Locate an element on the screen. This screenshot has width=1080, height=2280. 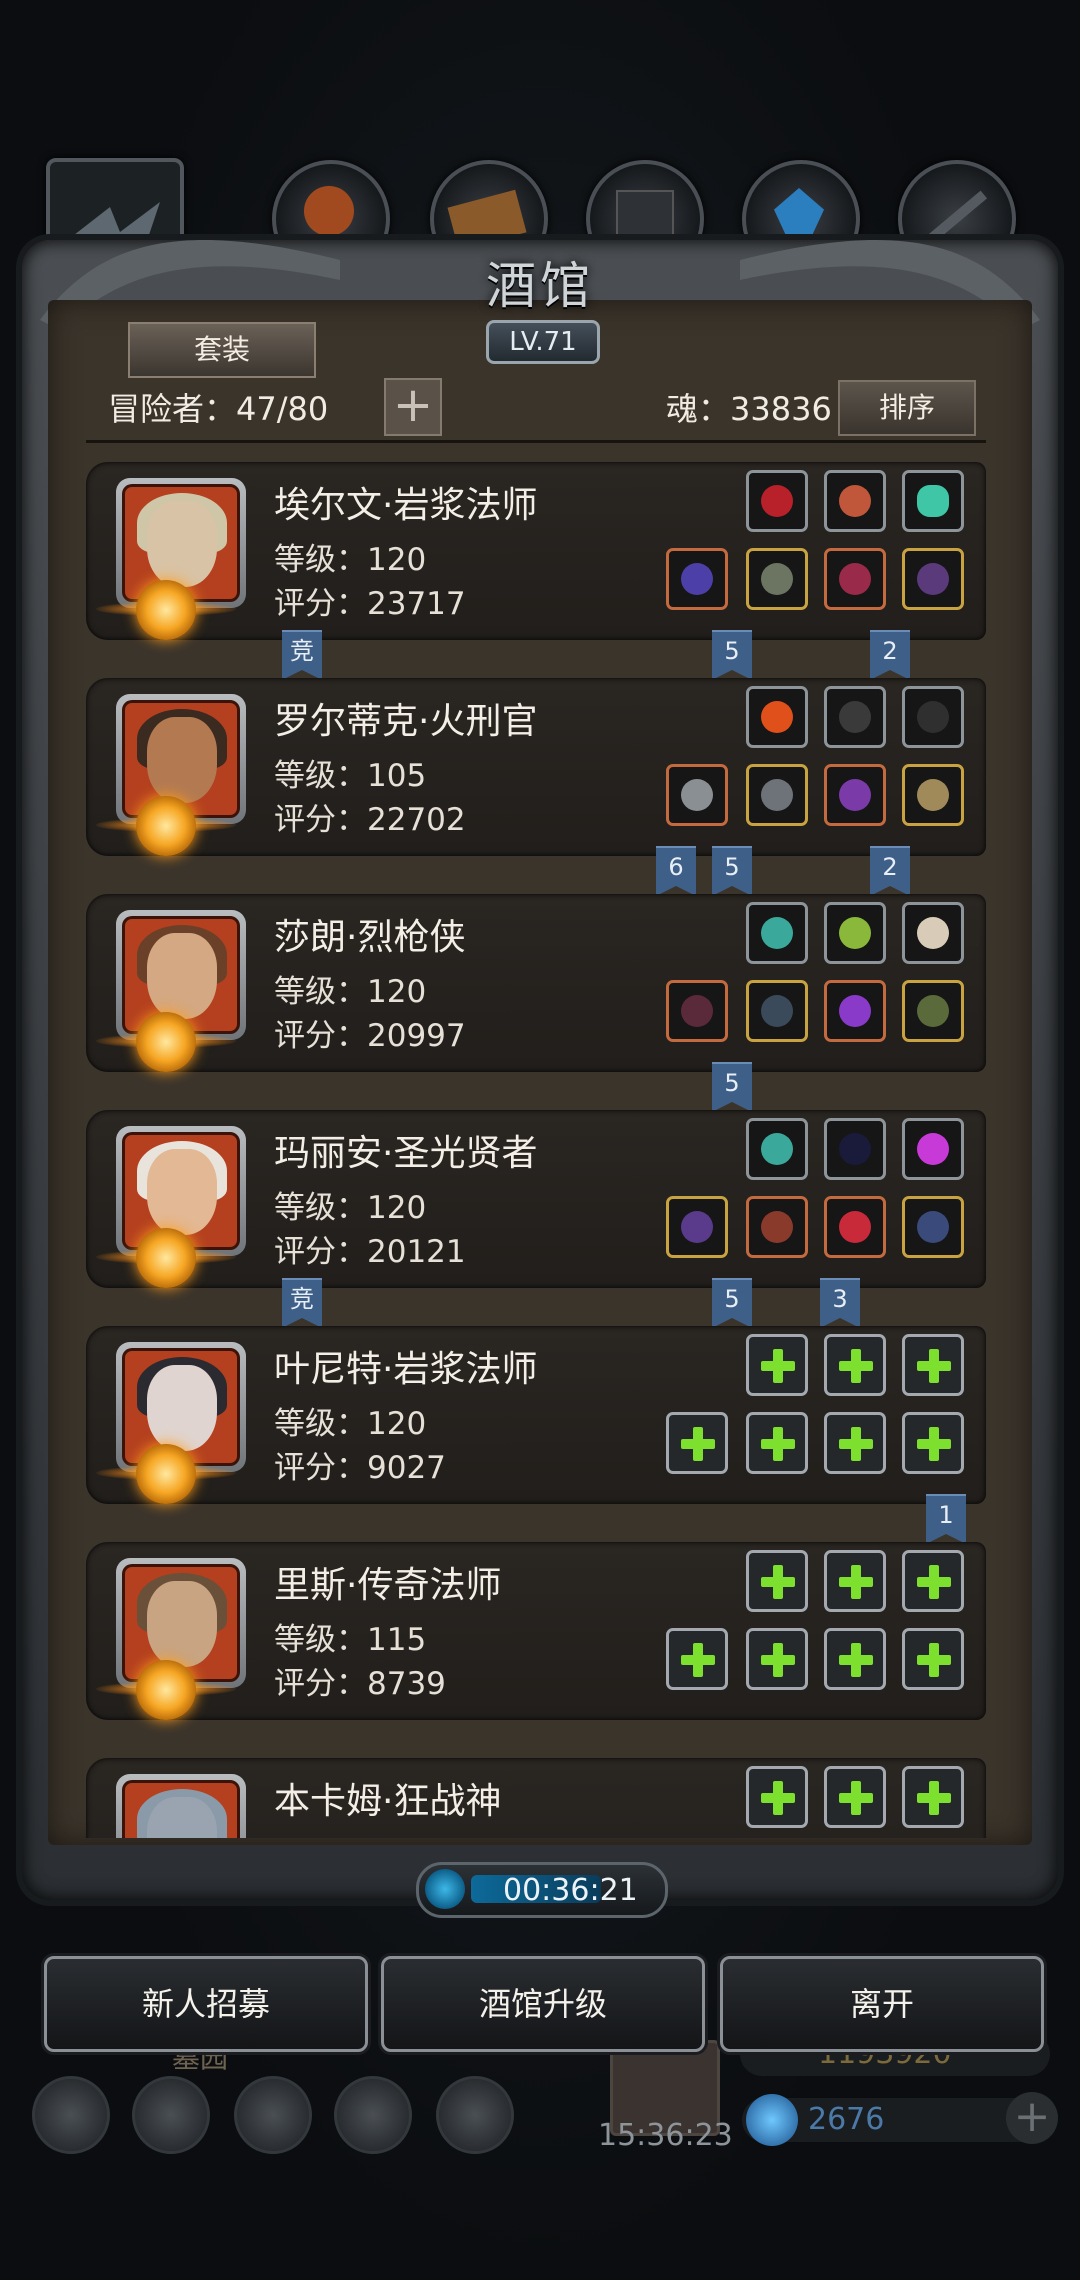
hero-card: 罗尔蒂克·火刑官 等级：105 评分：22702 is located at coordinates (536, 767).